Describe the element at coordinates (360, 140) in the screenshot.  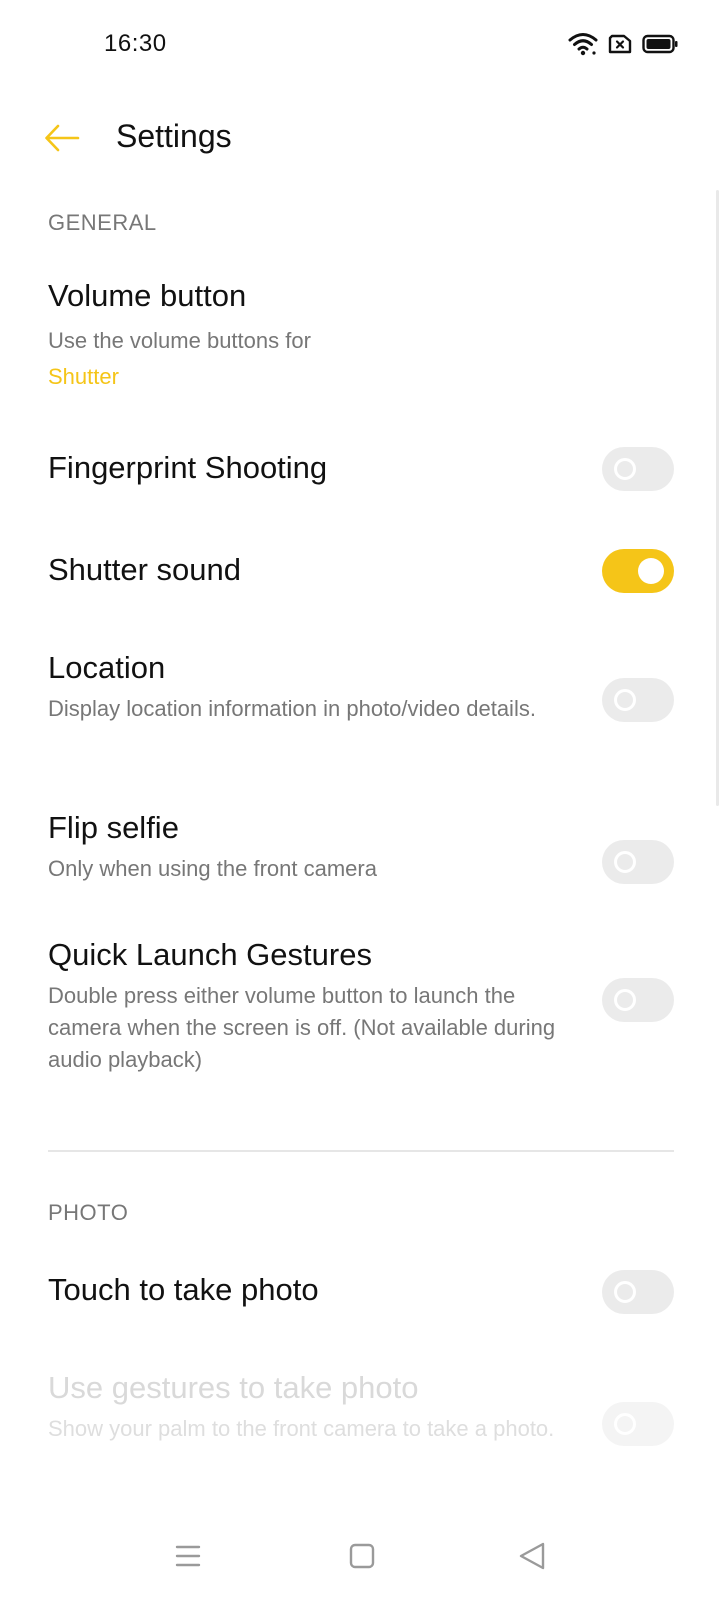
I see `app-header: Settings` at that location.